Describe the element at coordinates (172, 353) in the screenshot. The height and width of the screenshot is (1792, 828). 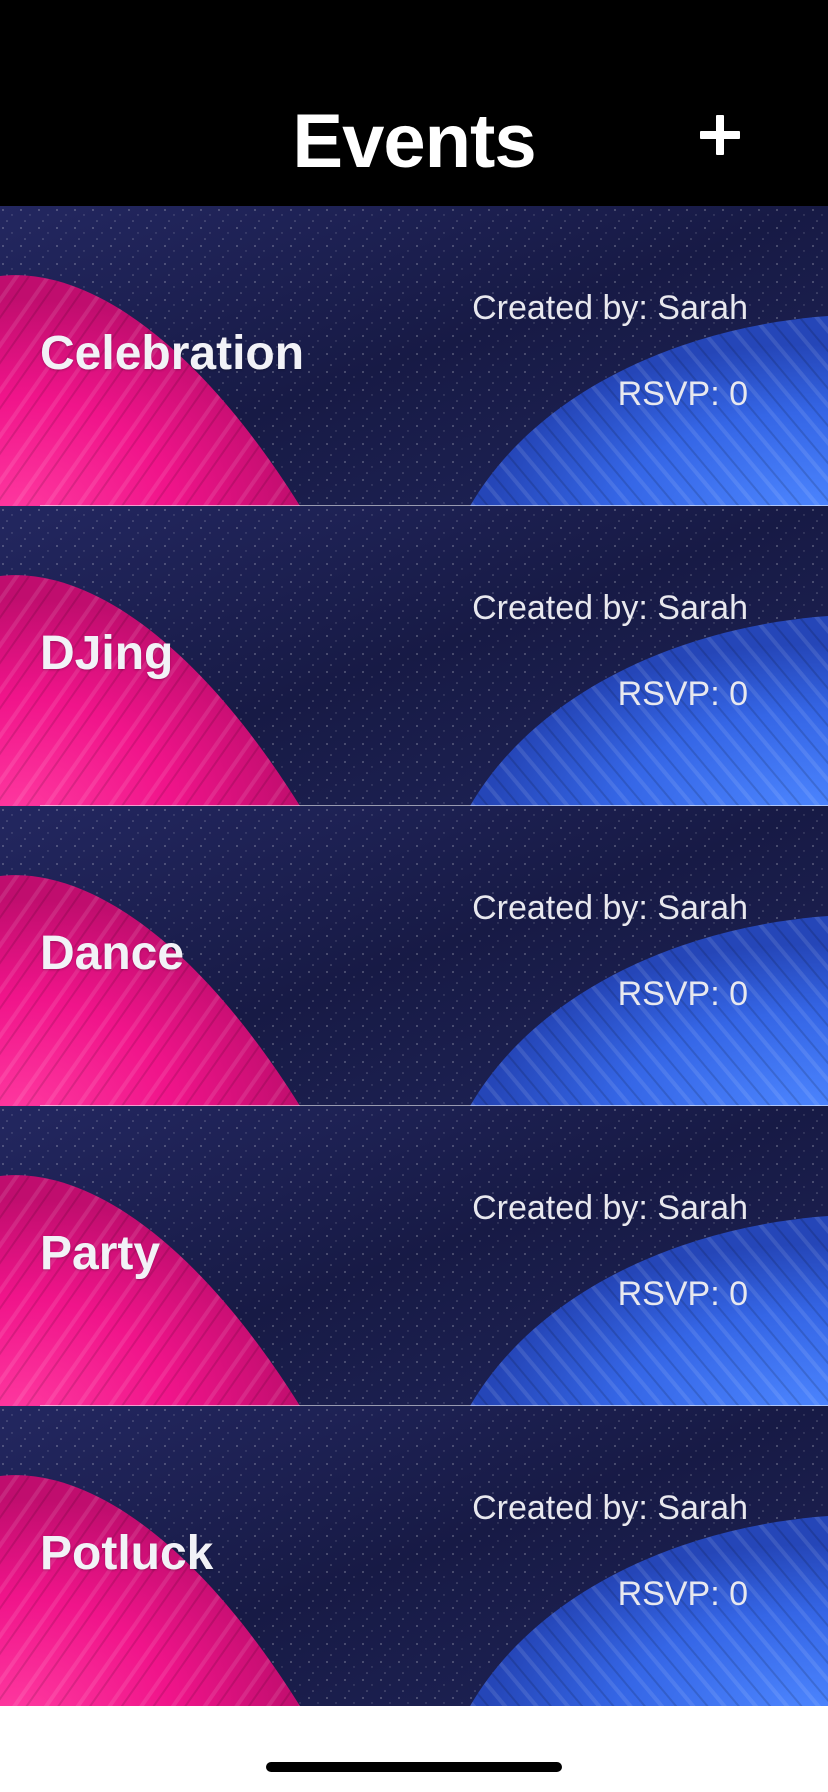
I see `event-title: Celebration` at that location.